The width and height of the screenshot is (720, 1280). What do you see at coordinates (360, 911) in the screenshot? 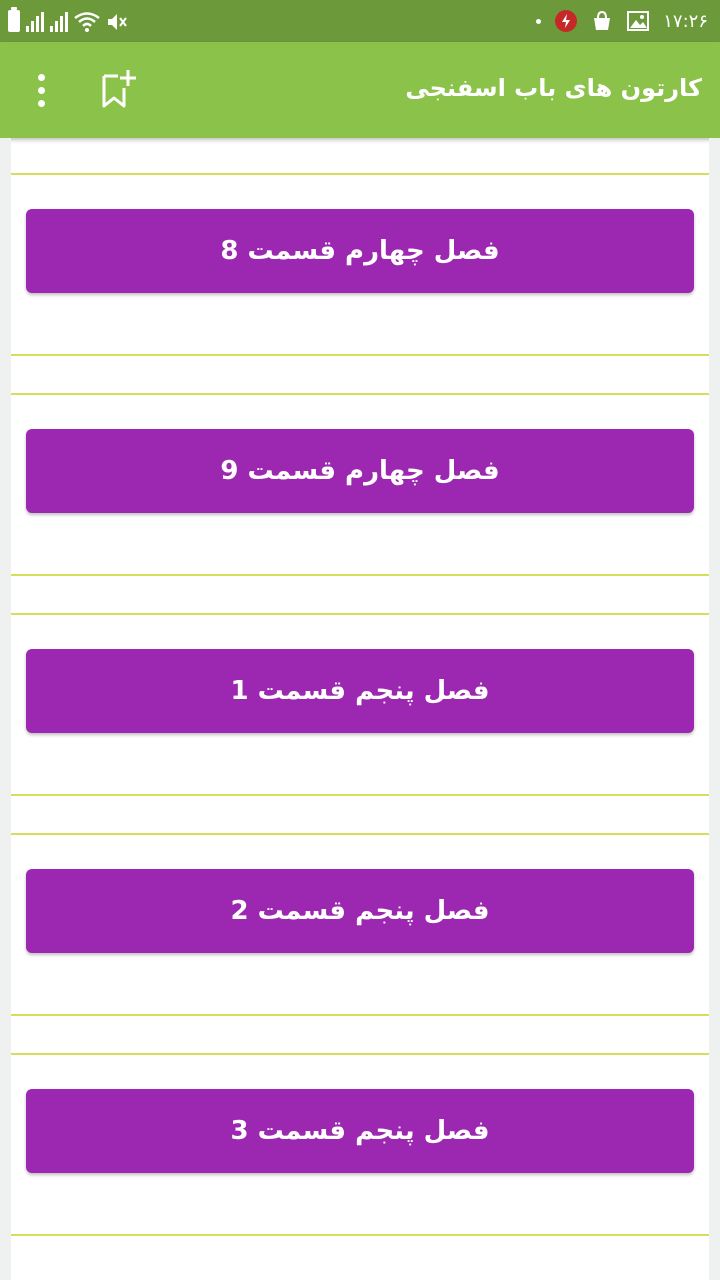
I see `episode-button: فصل پنجم قسمت 2` at bounding box center [360, 911].